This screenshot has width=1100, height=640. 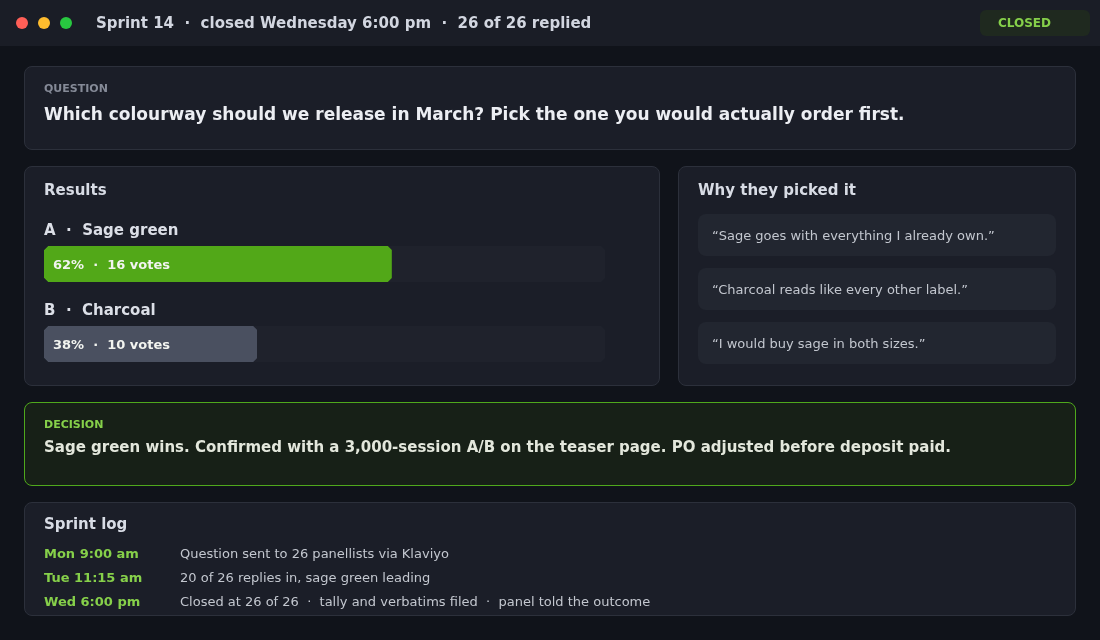 What do you see at coordinates (415, 601) in the screenshot?
I see `log-text: Closed at 26 of 26 · tally and verbatims filed · panel told the outcome` at bounding box center [415, 601].